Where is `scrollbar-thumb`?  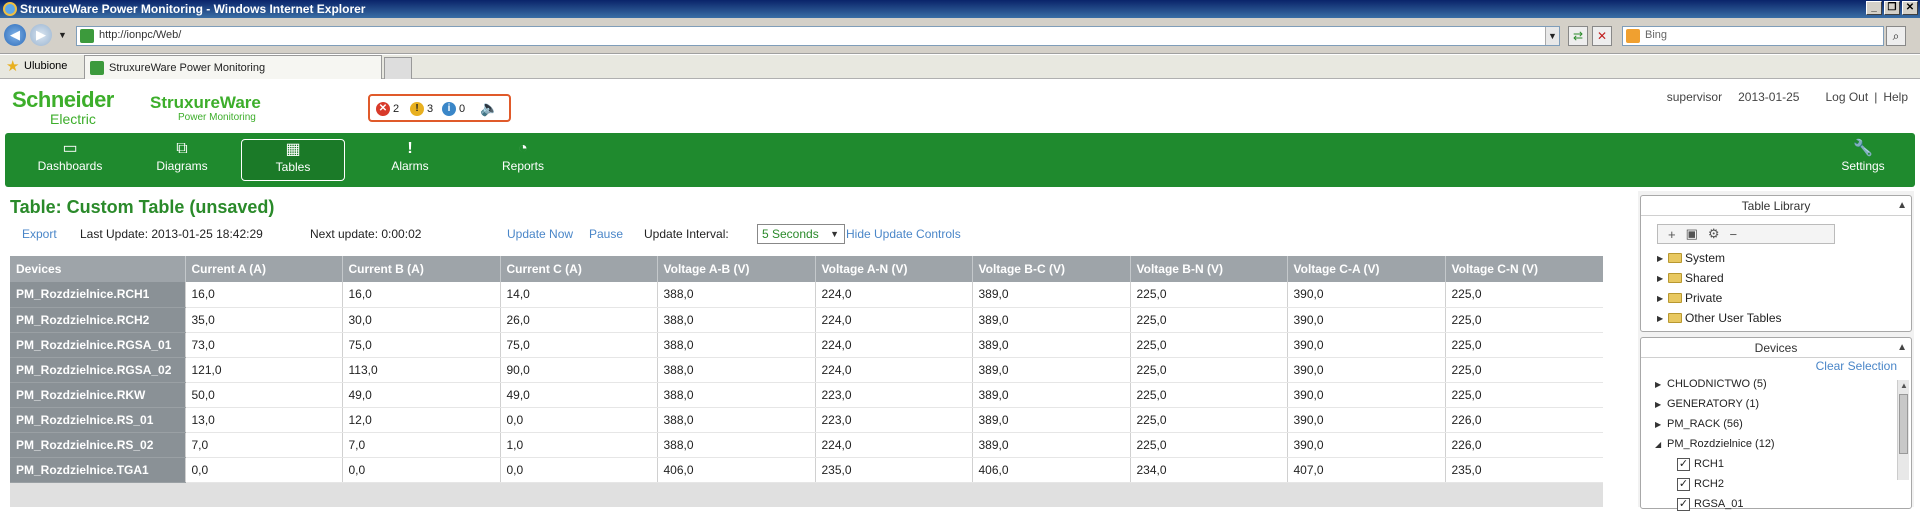
scrollbar-thumb is located at coordinates (1903, 424).